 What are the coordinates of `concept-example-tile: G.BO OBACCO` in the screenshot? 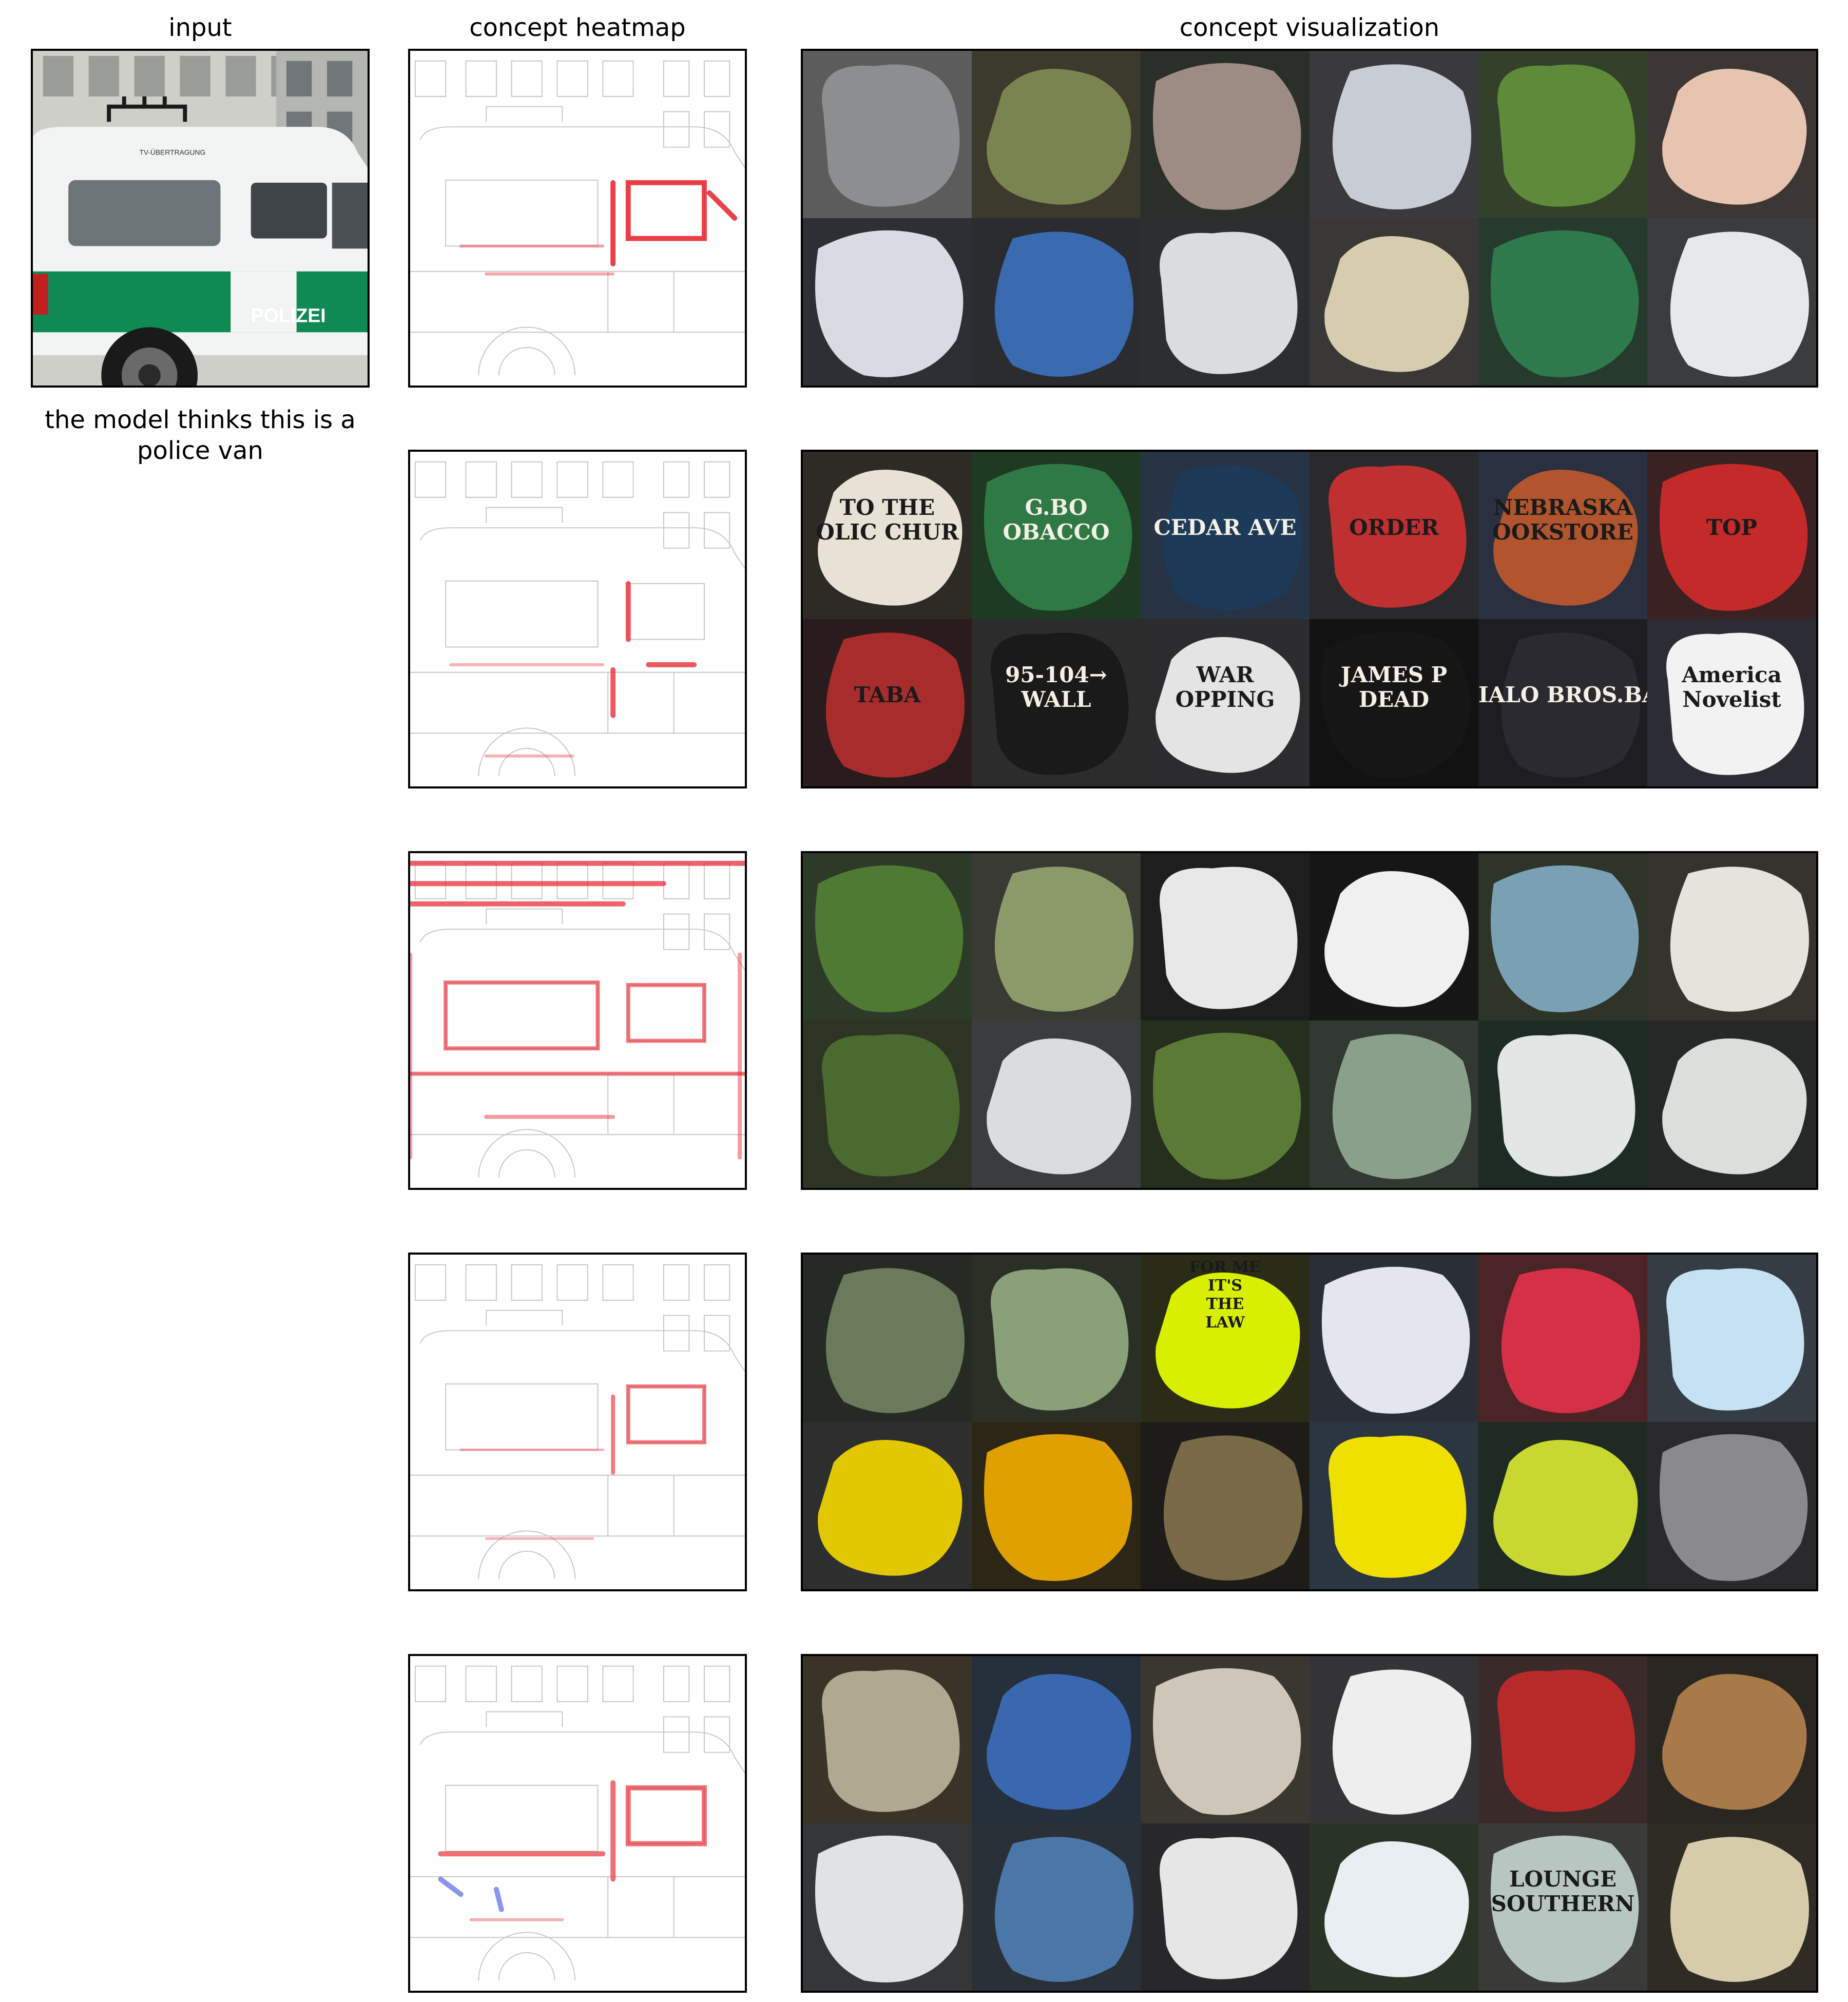 It's located at (1056, 535).